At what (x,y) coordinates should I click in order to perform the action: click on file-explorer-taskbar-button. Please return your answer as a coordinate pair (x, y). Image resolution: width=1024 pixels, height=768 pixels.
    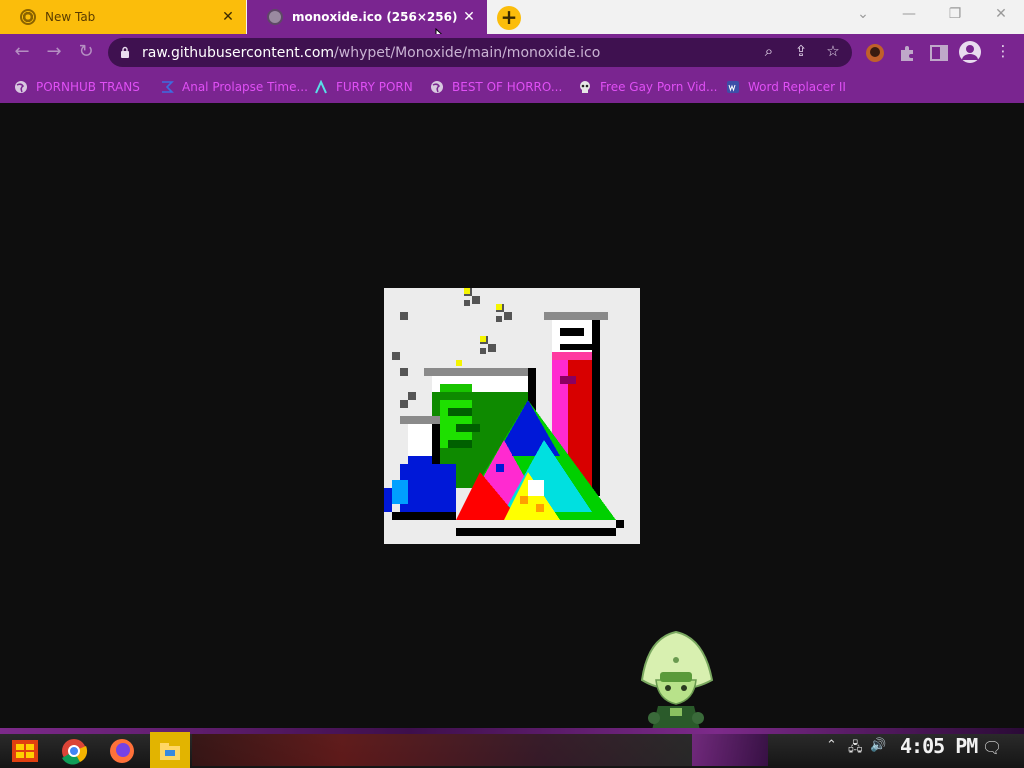
    Looking at the image, I should click on (170, 750).